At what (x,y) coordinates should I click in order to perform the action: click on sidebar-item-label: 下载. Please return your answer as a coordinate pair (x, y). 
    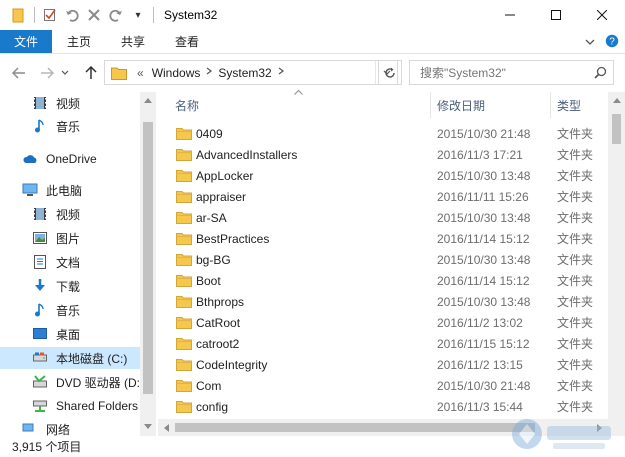
    Looking at the image, I should click on (68, 286).